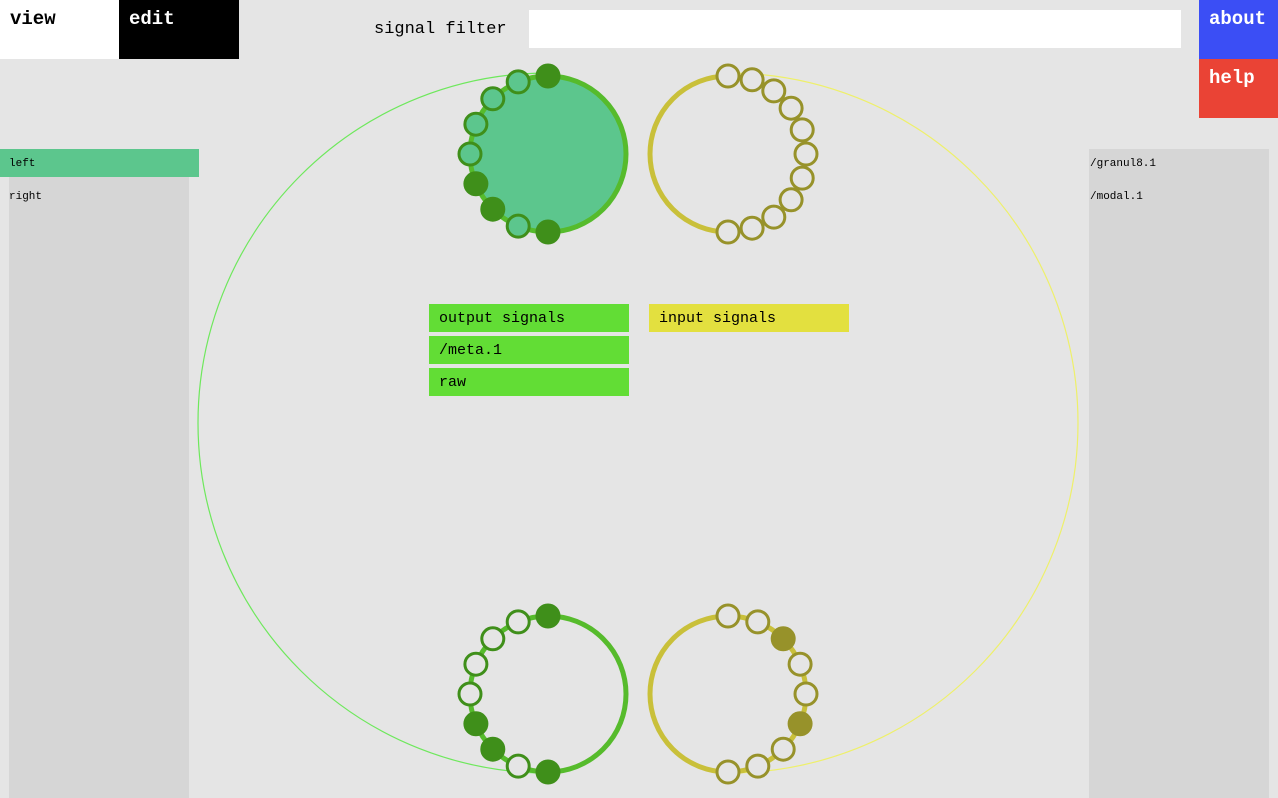 The image size is (1278, 798). I want to click on signal-filter-input, so click(855, 29).